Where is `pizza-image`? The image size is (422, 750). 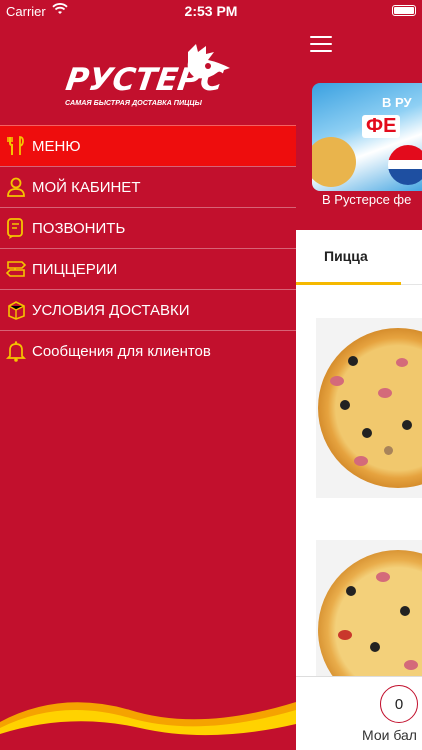 pizza-image is located at coordinates (370, 408).